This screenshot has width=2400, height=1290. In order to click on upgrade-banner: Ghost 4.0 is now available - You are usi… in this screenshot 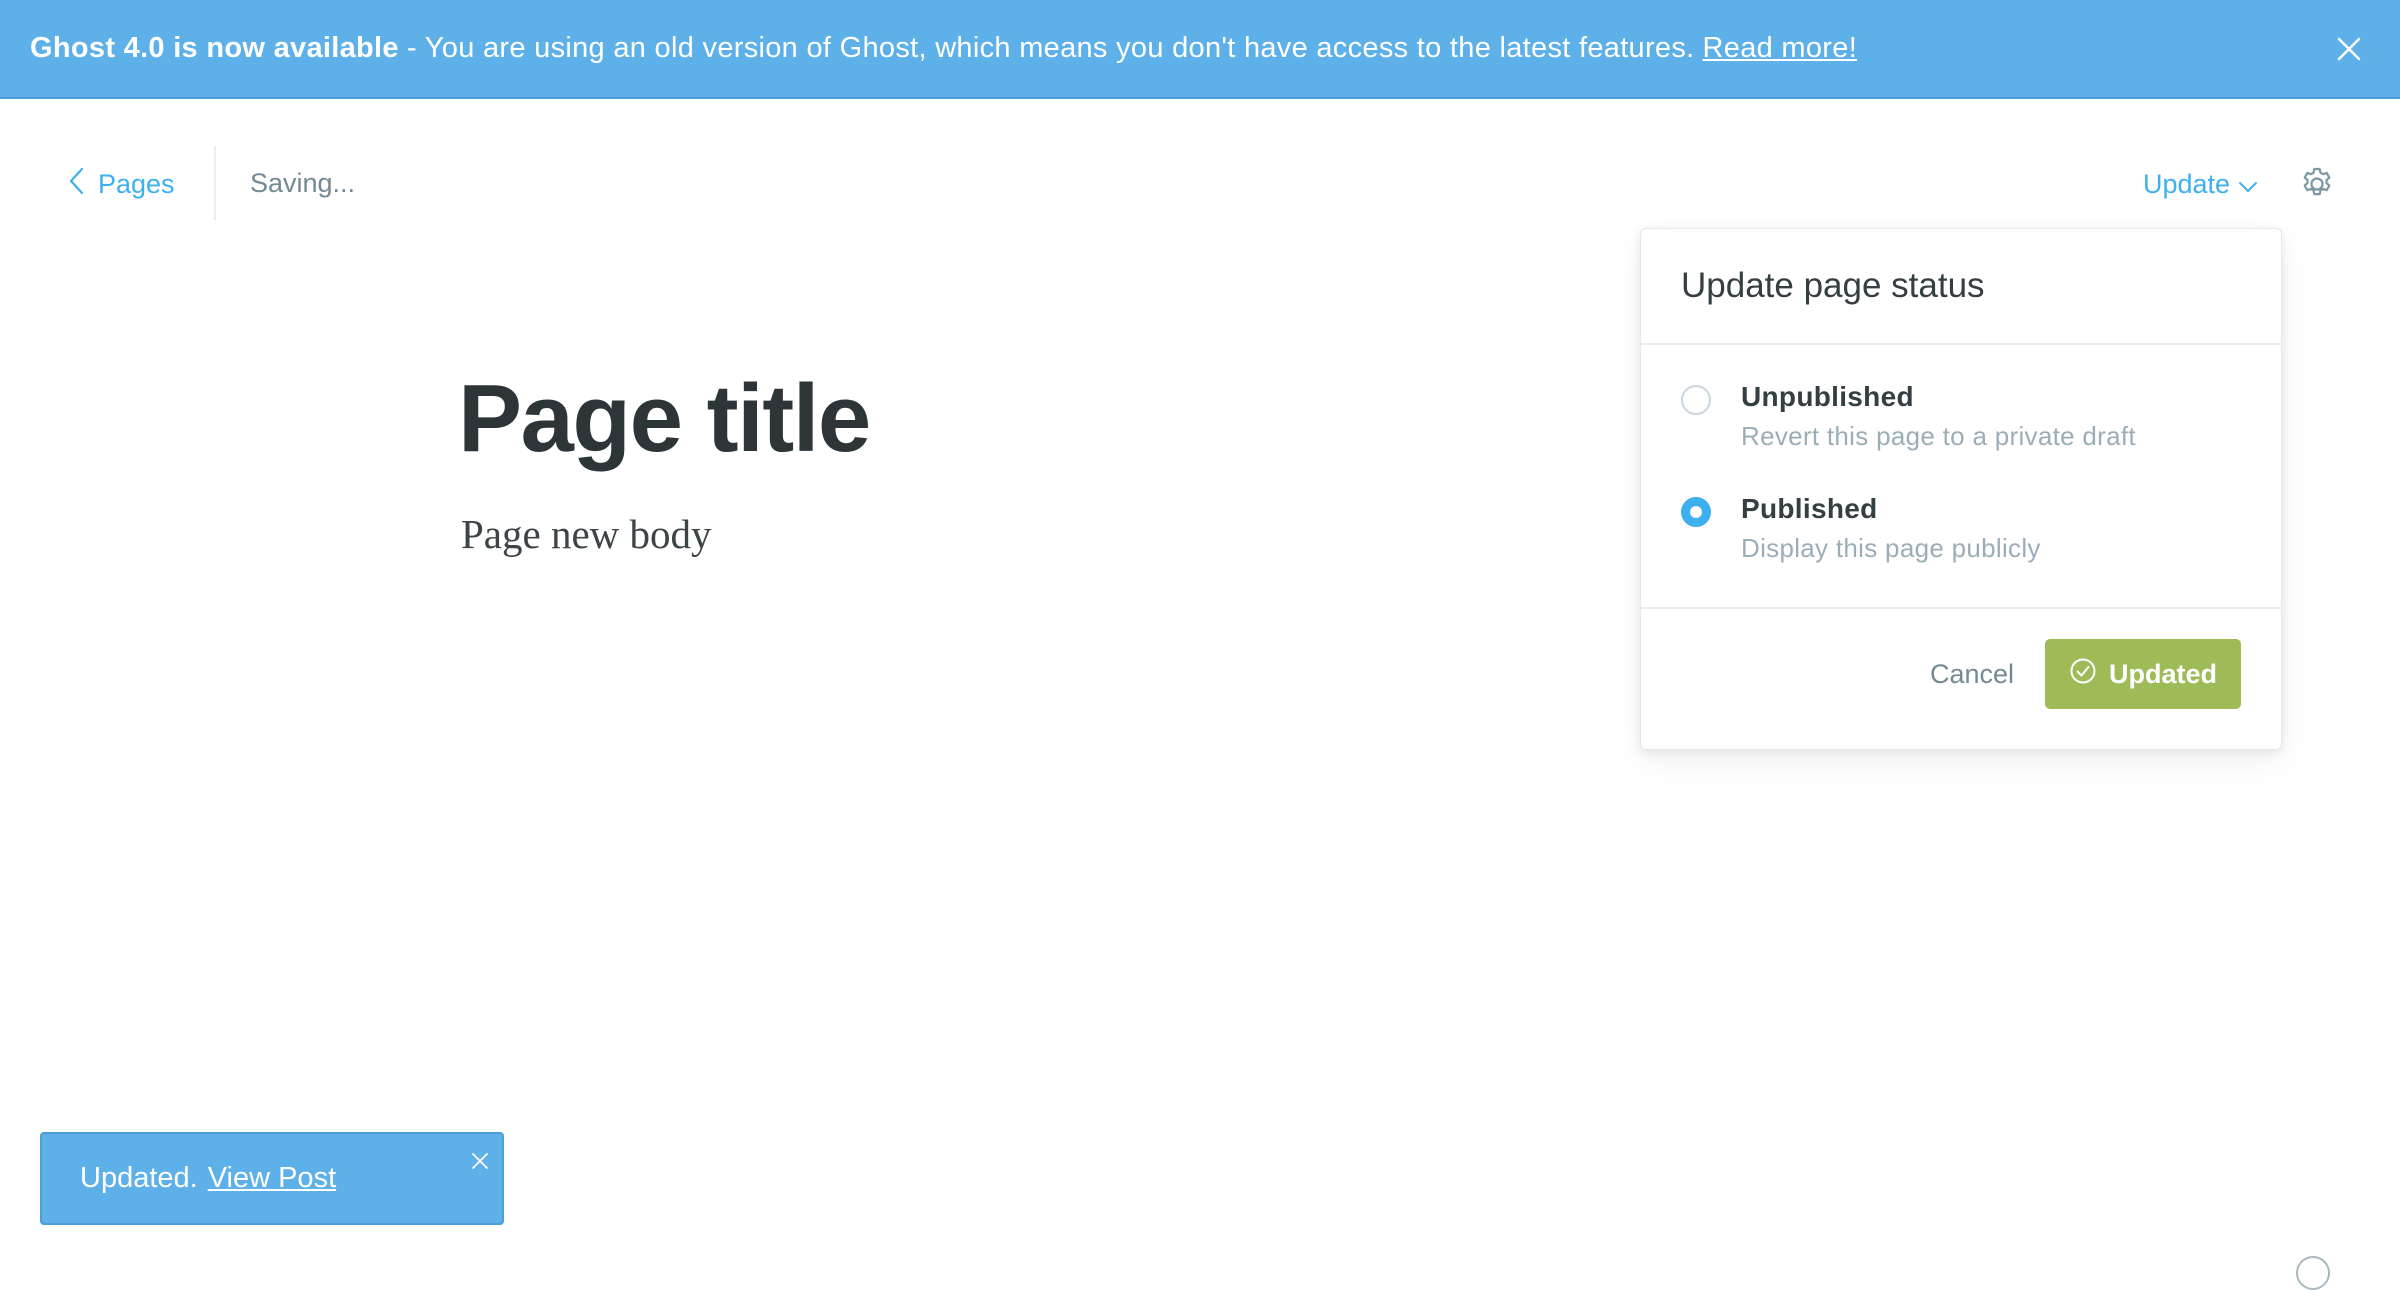, I will do `click(1200, 49)`.